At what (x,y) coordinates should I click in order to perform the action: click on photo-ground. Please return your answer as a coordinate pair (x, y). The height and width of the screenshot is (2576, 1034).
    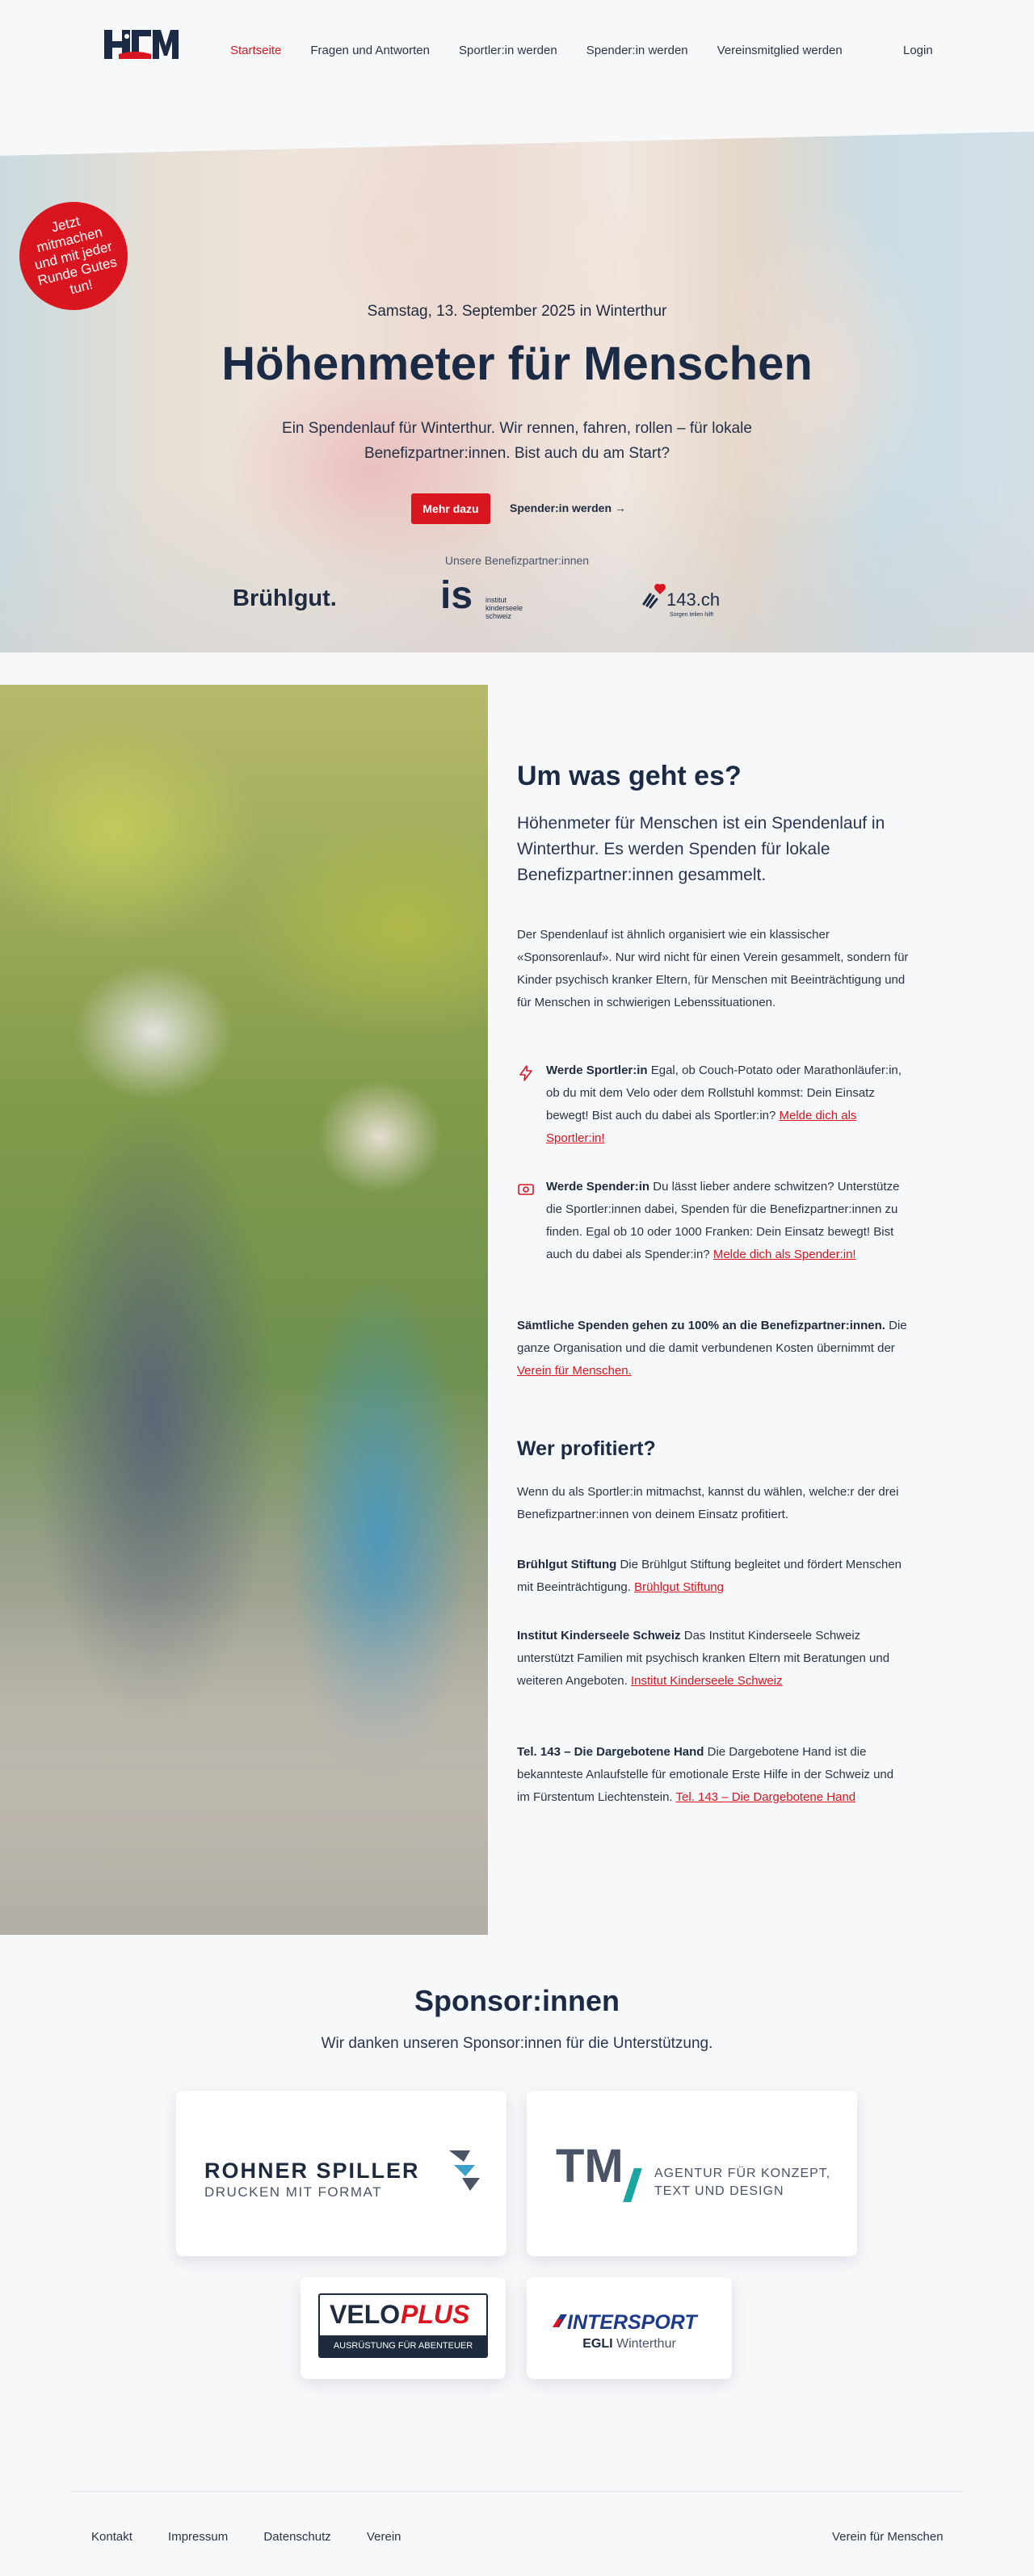
    Looking at the image, I should click on (244, 1765).